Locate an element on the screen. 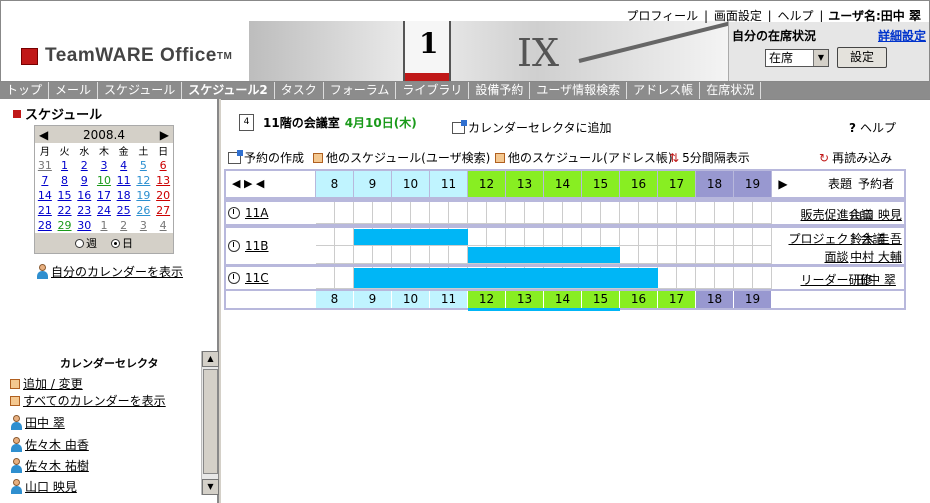  selector-add-text: 追加 / 変更 is located at coordinates (53, 383).